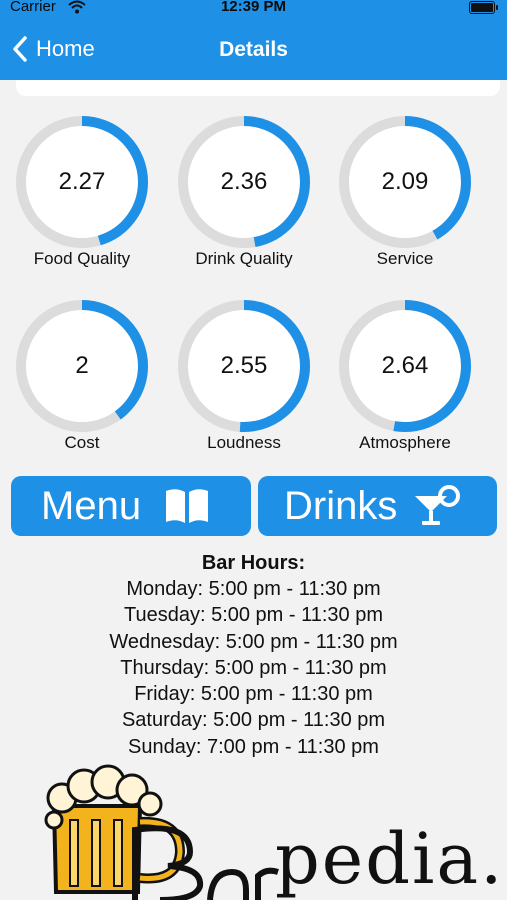  Describe the element at coordinates (244, 258) in the screenshot. I see `gauge-label: Drink Quality` at that location.